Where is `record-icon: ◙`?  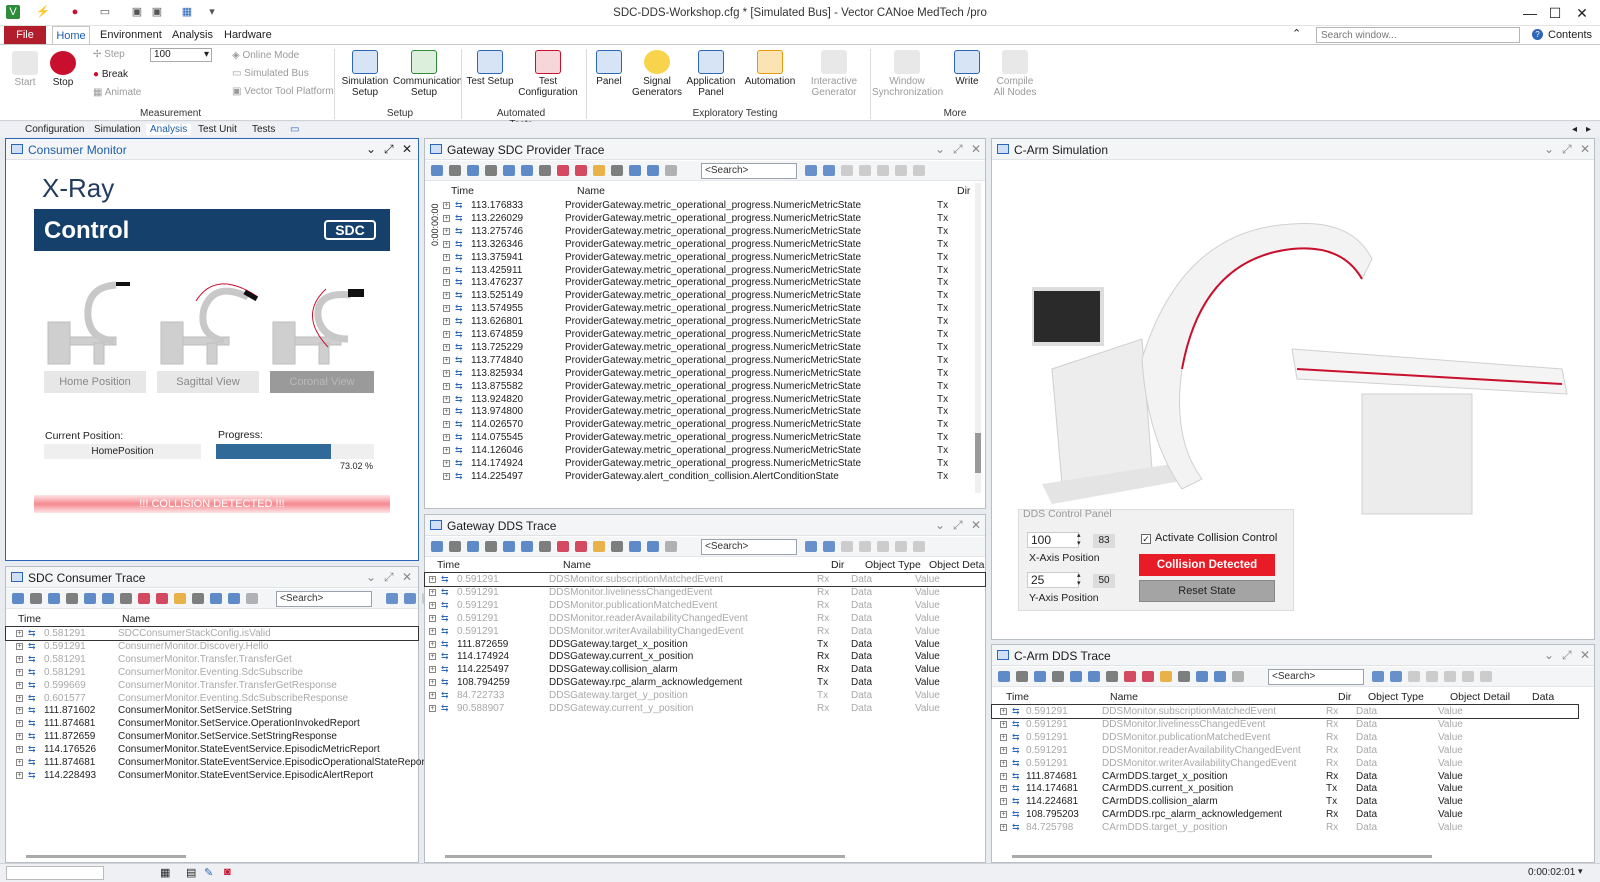
record-icon: ◙ is located at coordinates (227, 872).